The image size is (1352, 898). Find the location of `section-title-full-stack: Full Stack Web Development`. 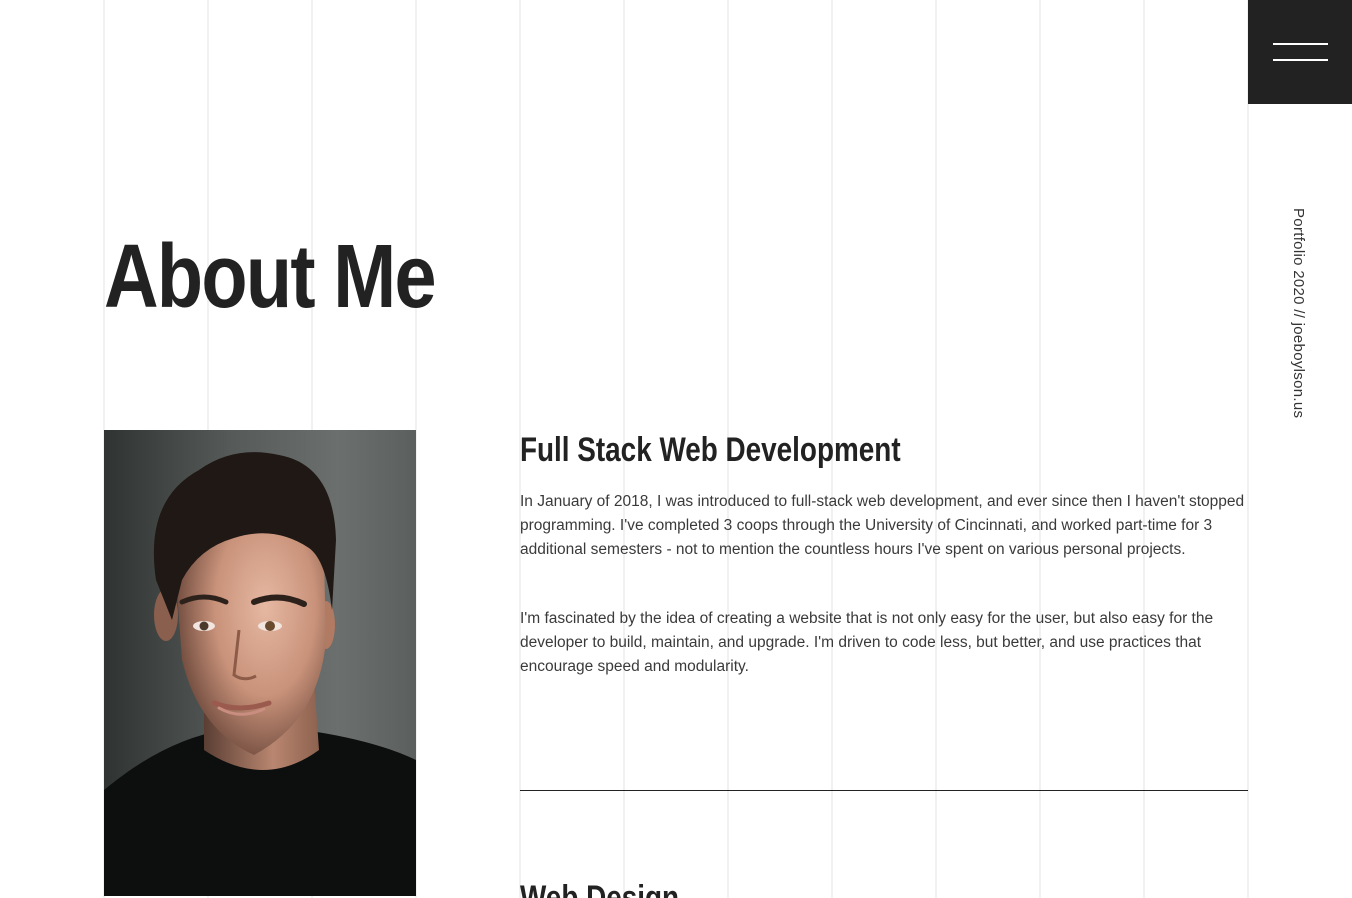

section-title-full-stack: Full Stack Web Development is located at coordinates (710, 450).